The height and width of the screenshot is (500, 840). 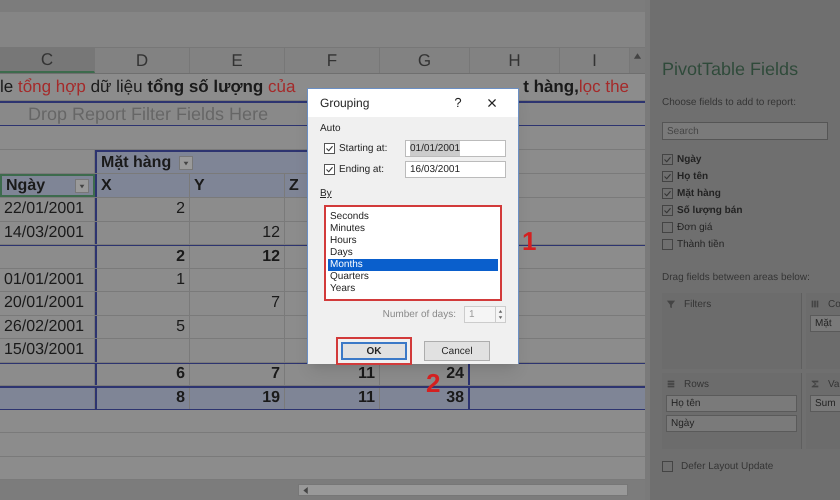 What do you see at coordinates (736, 278) in the screenshot?
I see `drag-hint: Drag fields between areas below:` at bounding box center [736, 278].